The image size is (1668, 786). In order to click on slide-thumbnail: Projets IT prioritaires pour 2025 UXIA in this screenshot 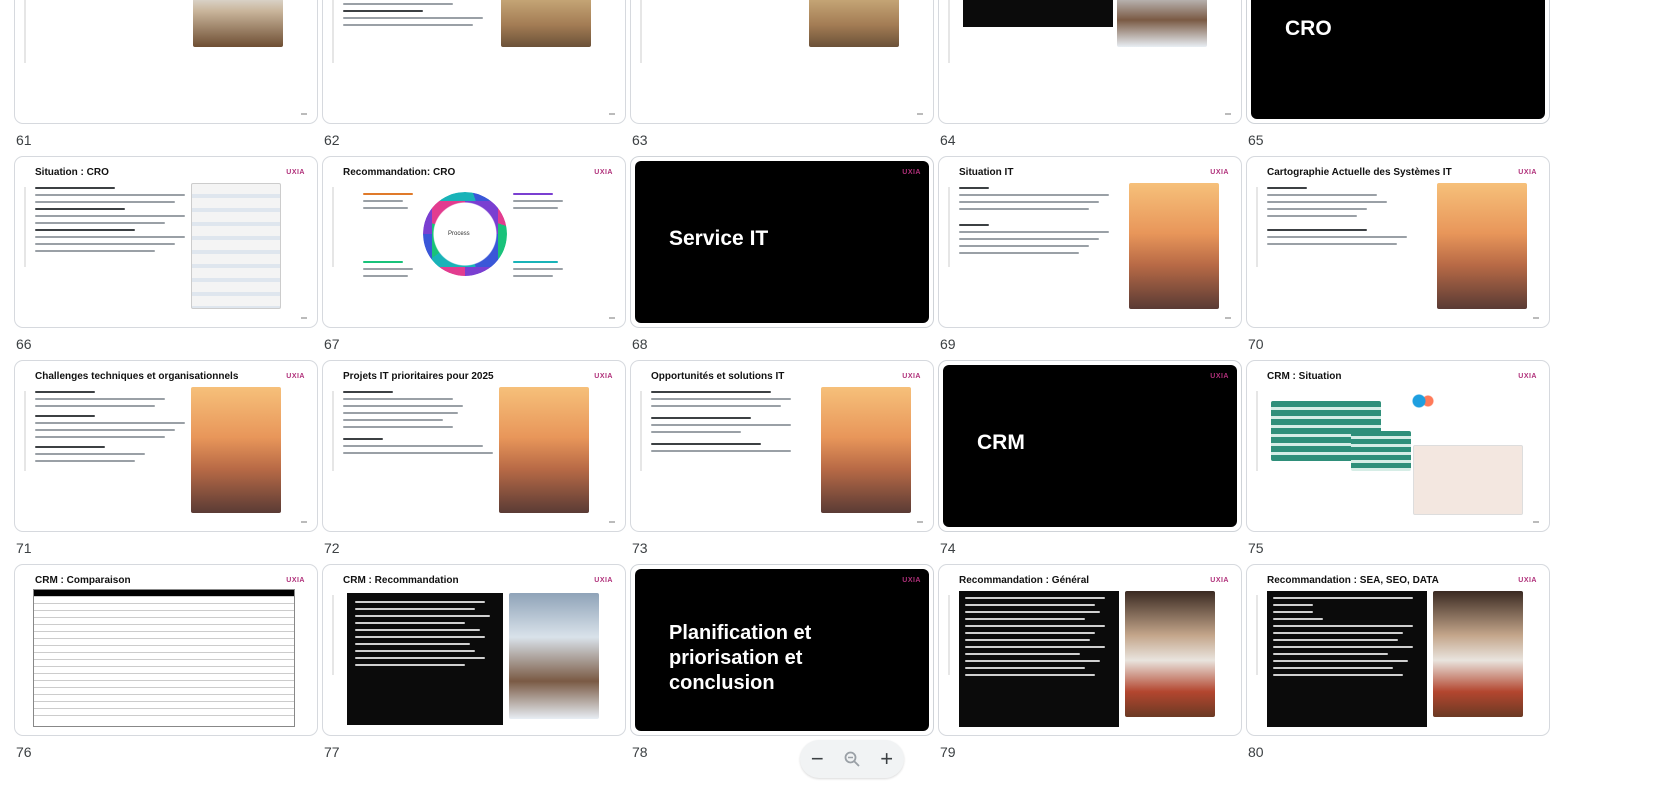, I will do `click(474, 446)`.